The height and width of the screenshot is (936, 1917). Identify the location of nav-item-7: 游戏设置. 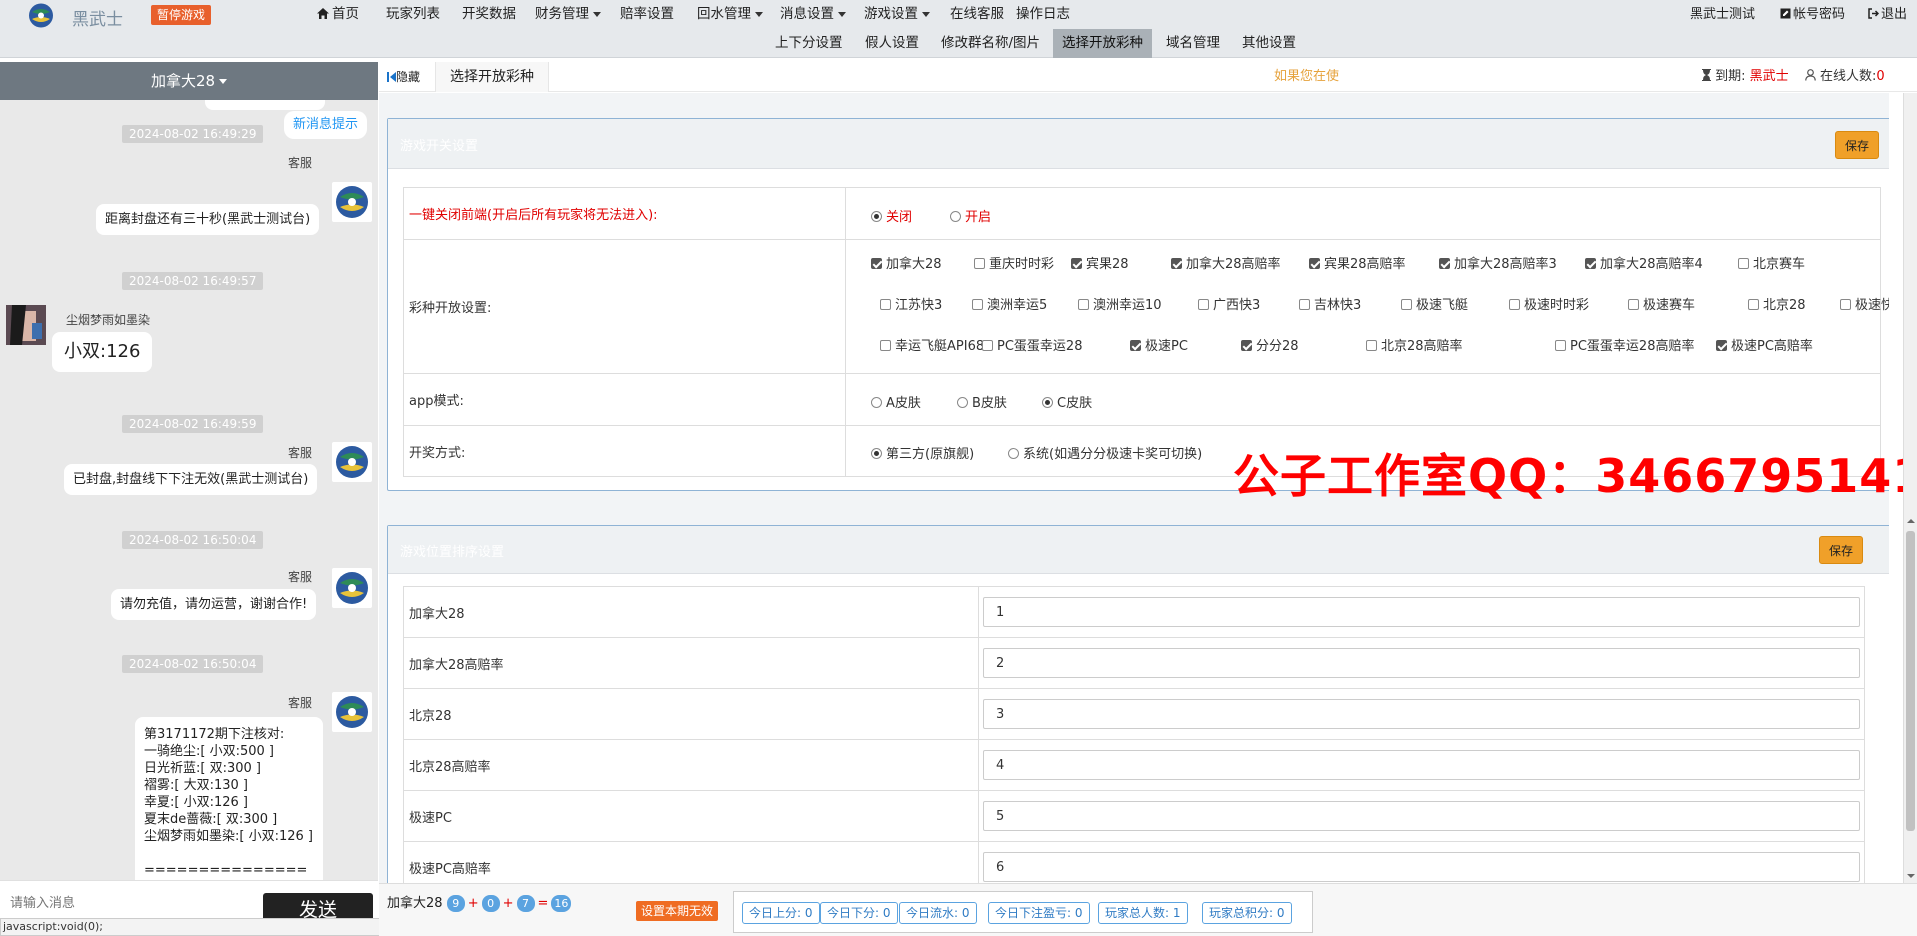
(897, 14).